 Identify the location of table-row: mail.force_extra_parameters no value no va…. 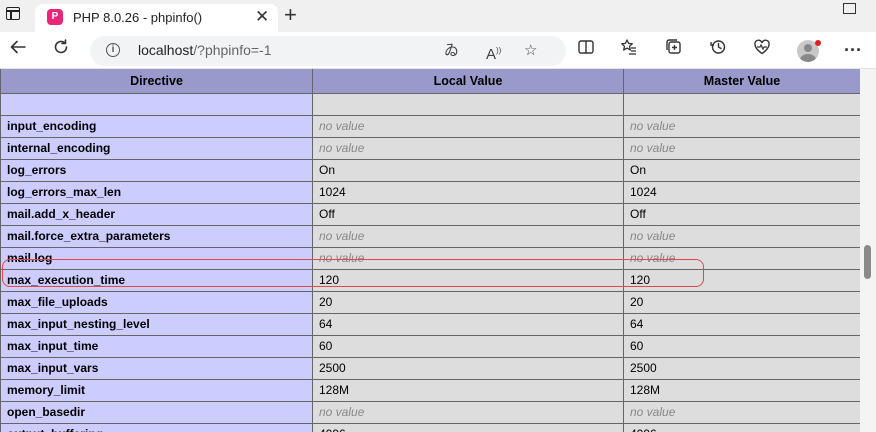
(430, 236).